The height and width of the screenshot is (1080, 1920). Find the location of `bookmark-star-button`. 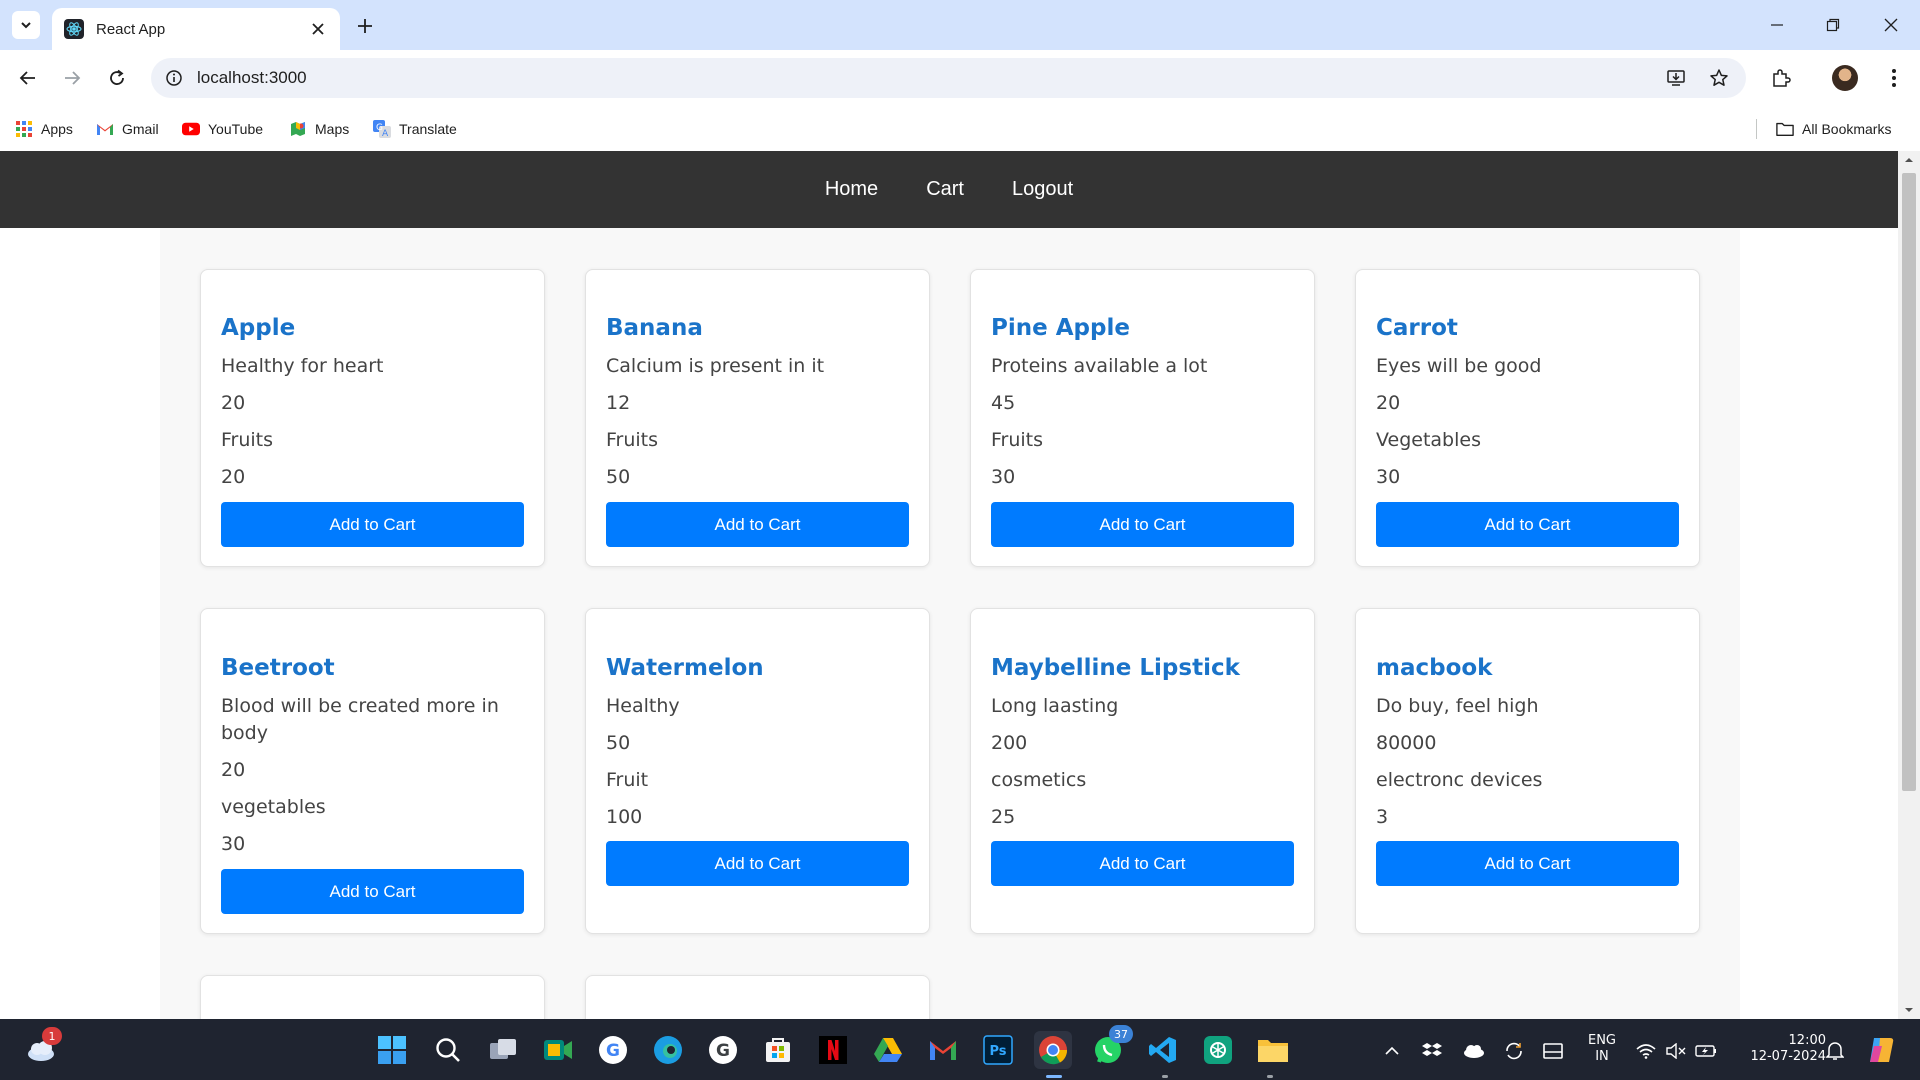

bookmark-star-button is located at coordinates (1719, 78).